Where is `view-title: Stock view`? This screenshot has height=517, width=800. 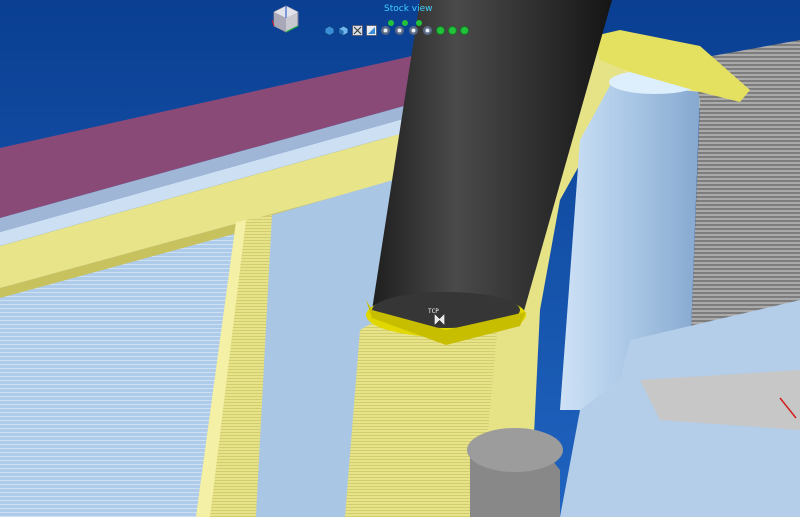 view-title: Stock view is located at coordinates (408, 9).